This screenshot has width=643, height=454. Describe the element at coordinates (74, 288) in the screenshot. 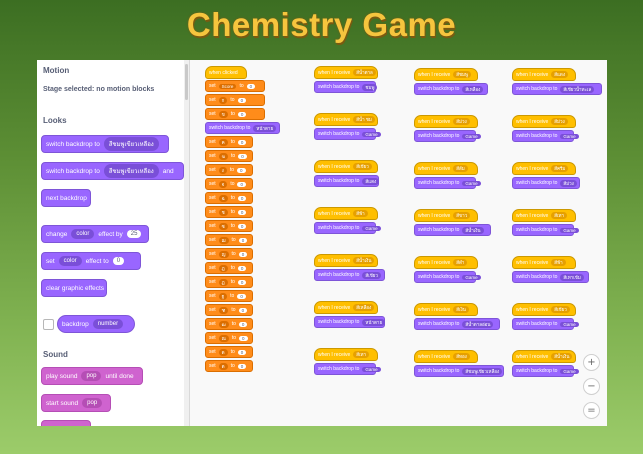

I see `clear-graphic-effects-block: clear graphic effects` at that location.